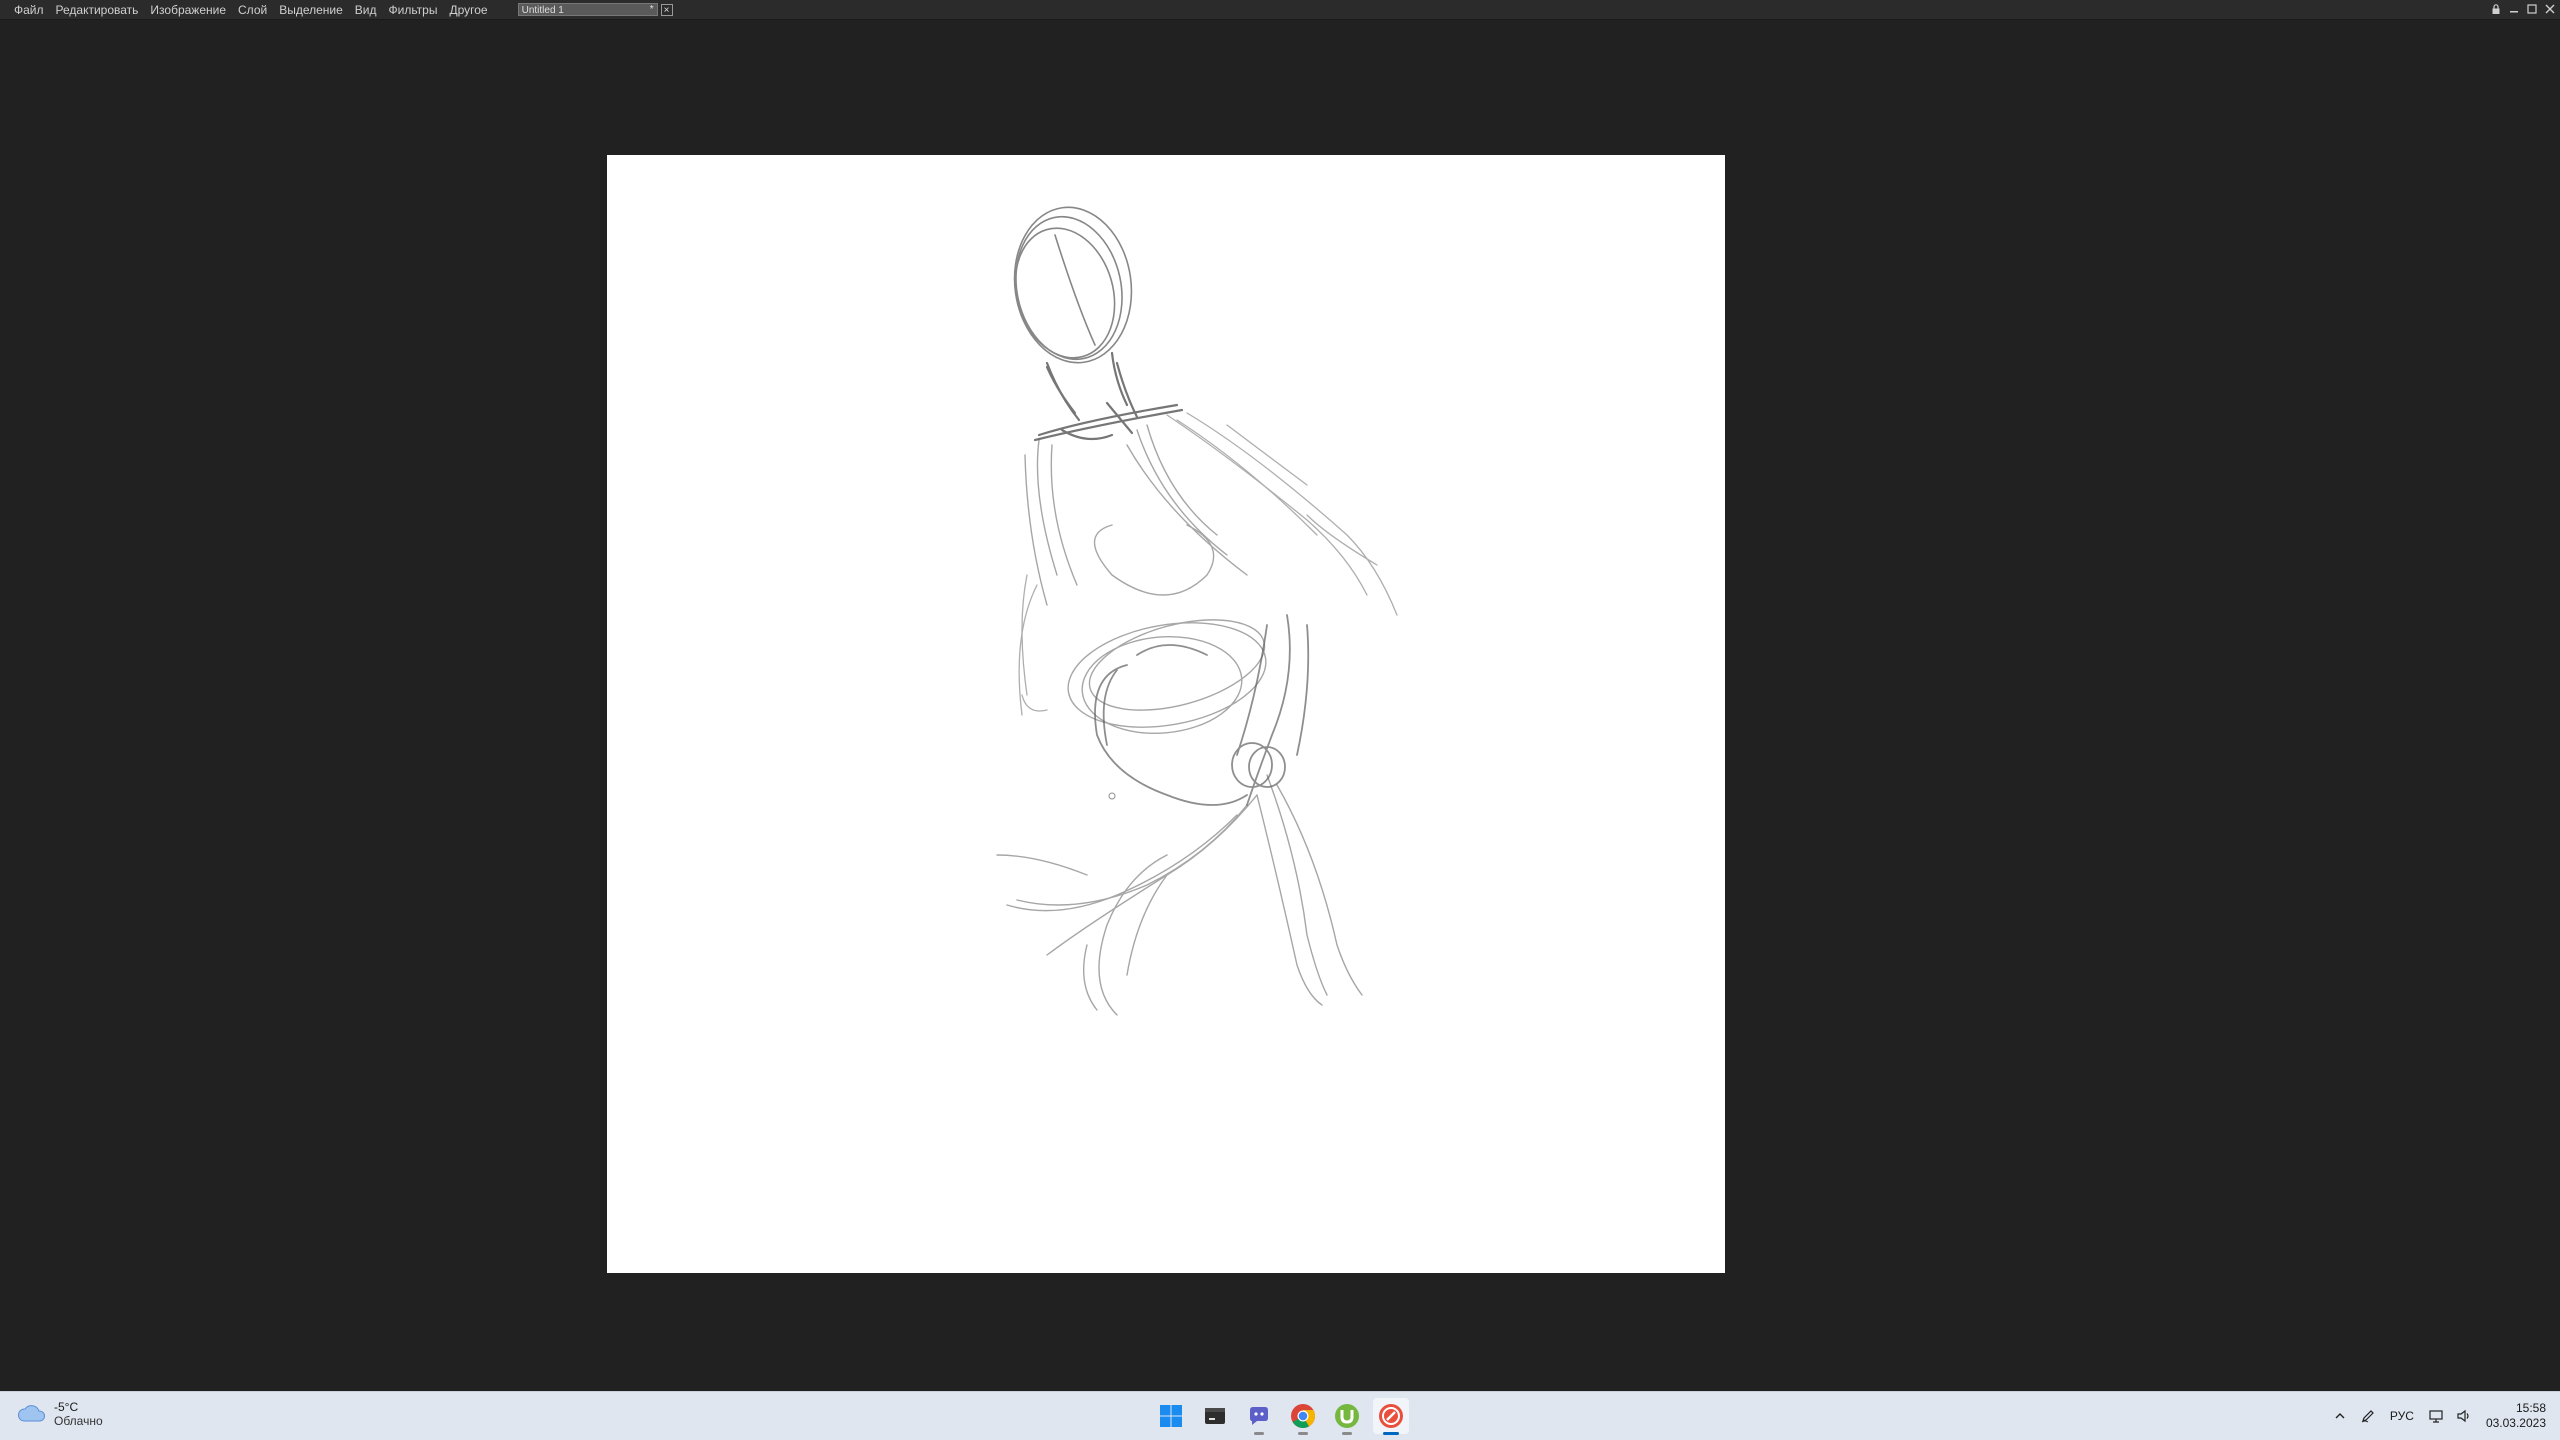  I want to click on taskbar-apps, so click(1281, 1416).